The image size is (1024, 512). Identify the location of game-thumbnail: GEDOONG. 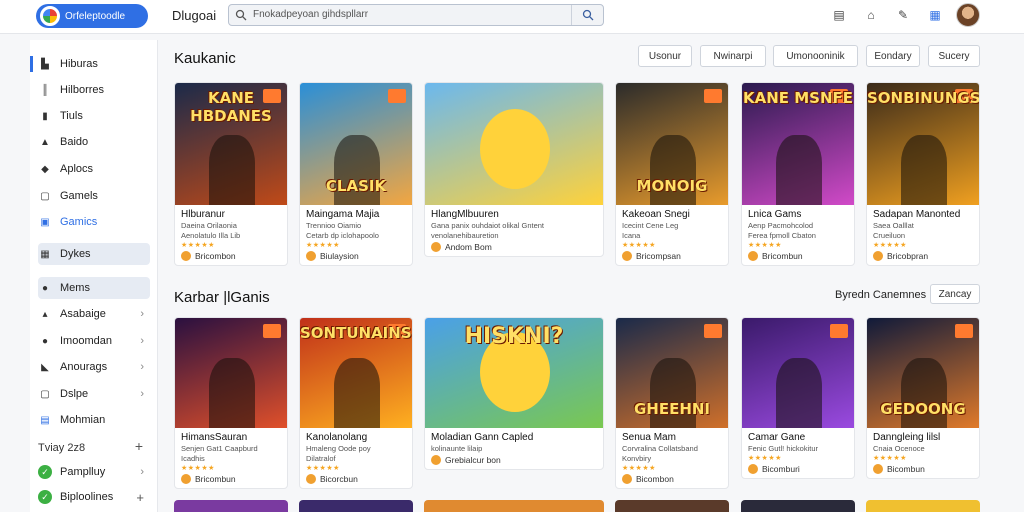
(923, 373).